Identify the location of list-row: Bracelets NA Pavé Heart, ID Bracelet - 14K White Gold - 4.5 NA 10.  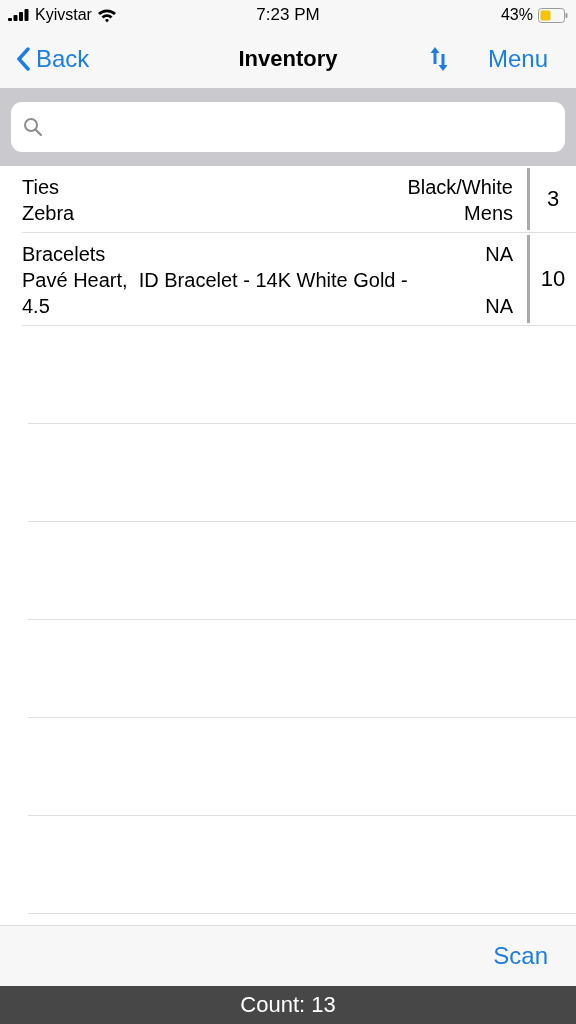
(299, 279).